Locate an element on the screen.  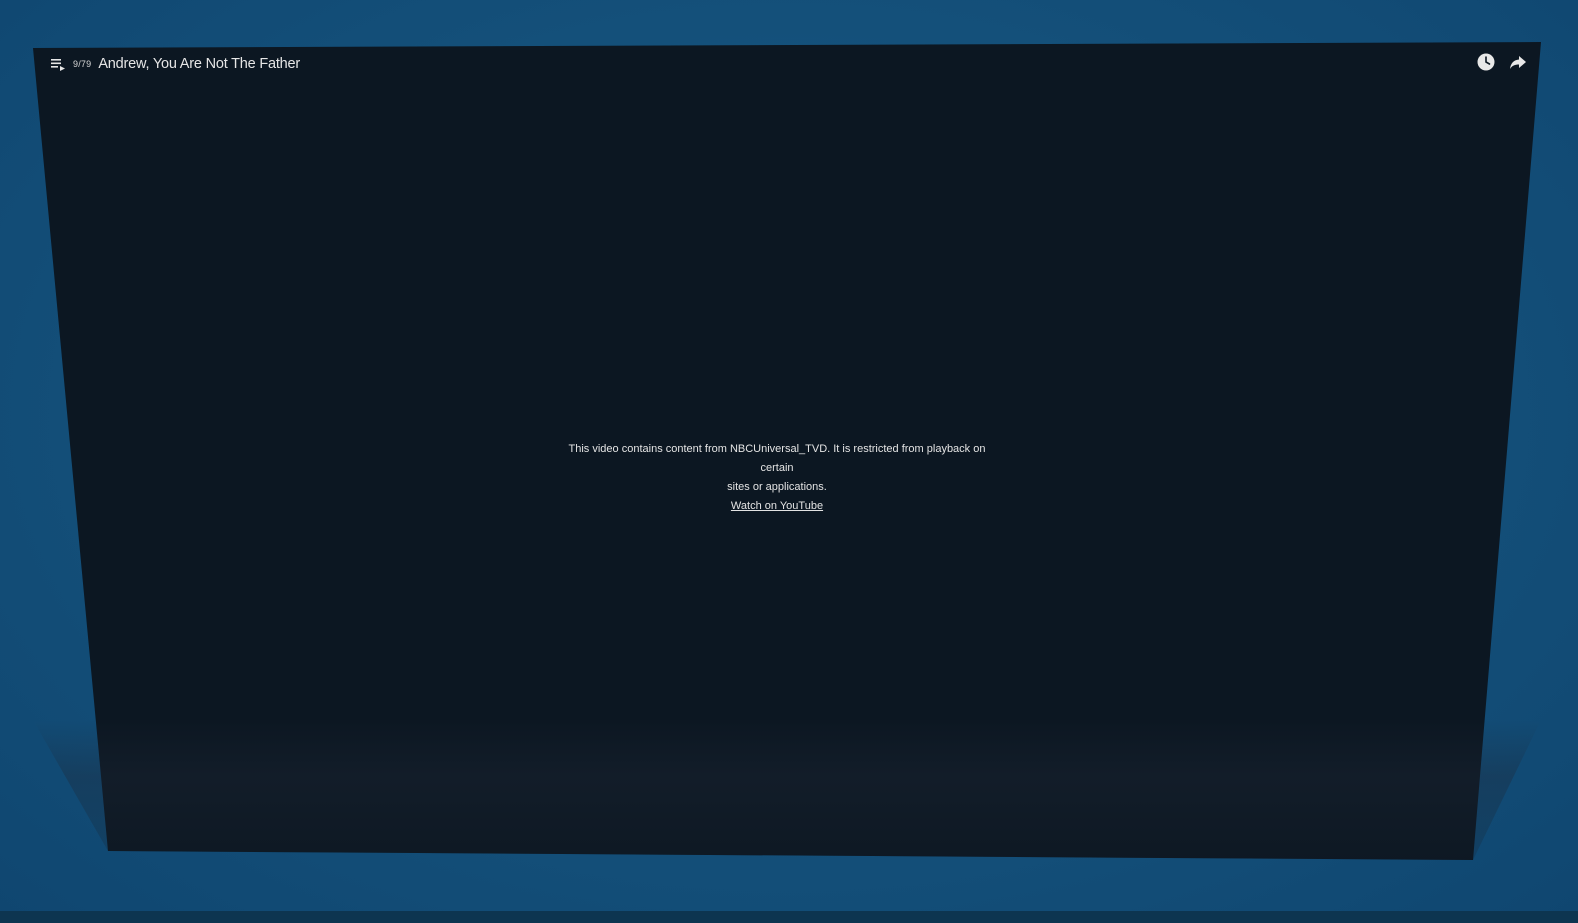
player-top-actions is located at coordinates (1502, 62).